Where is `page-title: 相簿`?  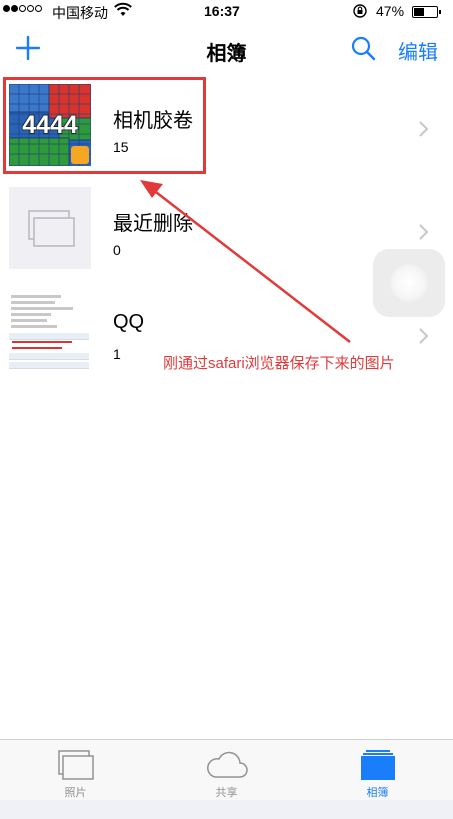
page-title: 相簿 is located at coordinates (226, 54).